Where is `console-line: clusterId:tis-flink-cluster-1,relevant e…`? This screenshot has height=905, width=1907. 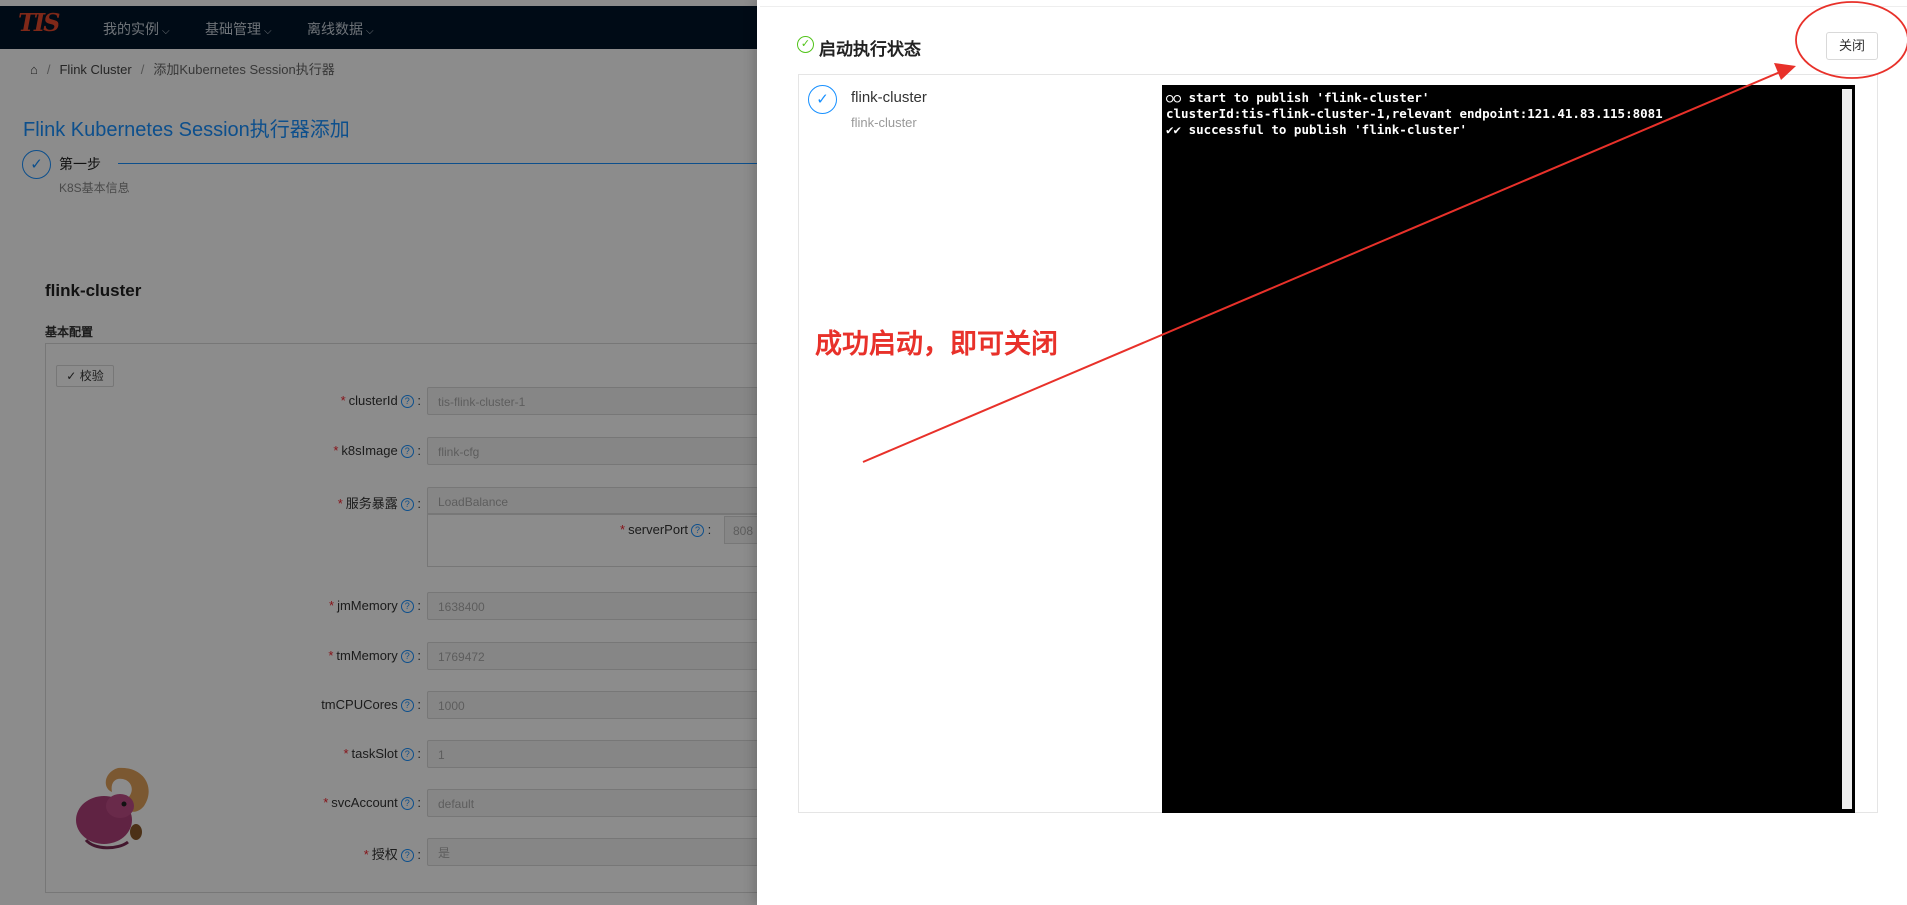
console-line: clusterId:tis-flink-cluster-1,relevant e… is located at coordinates (1414, 113).